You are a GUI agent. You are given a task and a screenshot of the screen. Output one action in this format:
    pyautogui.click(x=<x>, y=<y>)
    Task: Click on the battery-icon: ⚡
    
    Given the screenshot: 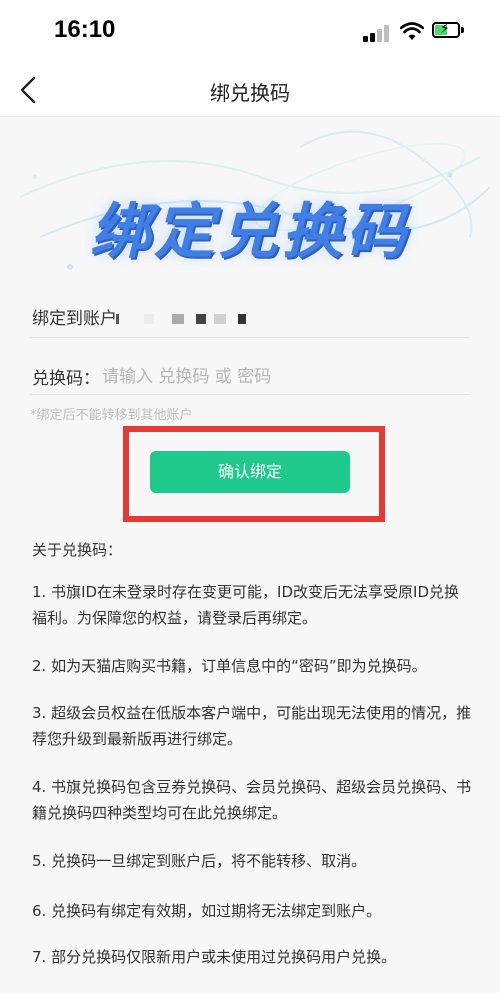 What is the action you would take?
    pyautogui.click(x=446, y=29)
    